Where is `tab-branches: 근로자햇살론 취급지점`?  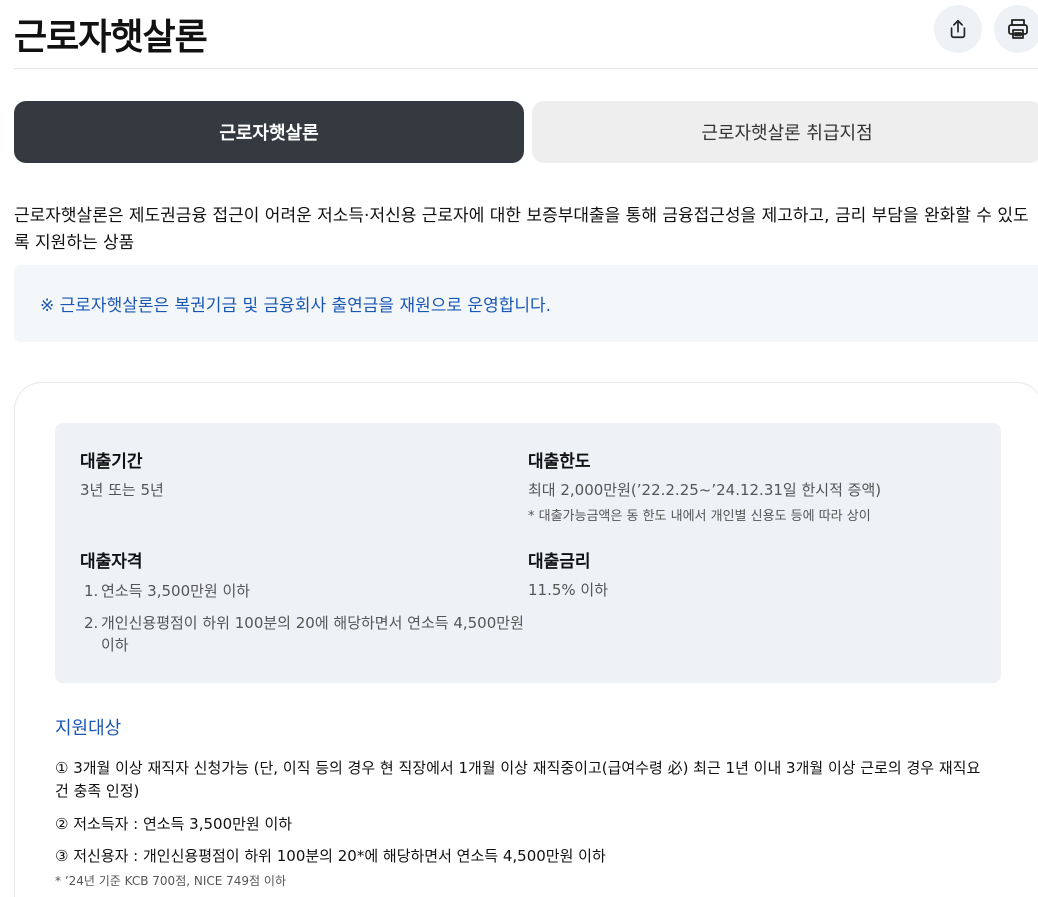 tab-branches: 근로자햇살론 취급지점 is located at coordinates (785, 132).